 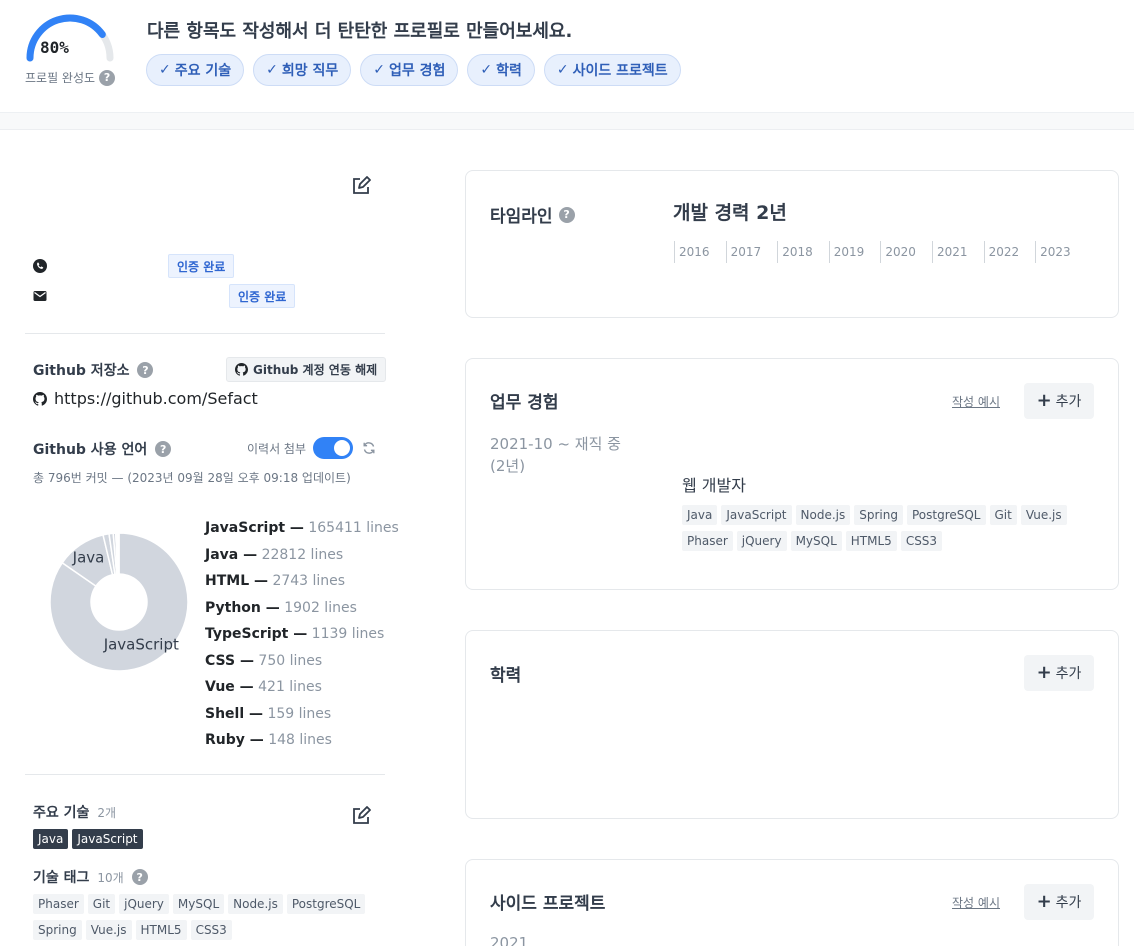 I want to click on language-name: HTML —, so click(x=236, y=581).